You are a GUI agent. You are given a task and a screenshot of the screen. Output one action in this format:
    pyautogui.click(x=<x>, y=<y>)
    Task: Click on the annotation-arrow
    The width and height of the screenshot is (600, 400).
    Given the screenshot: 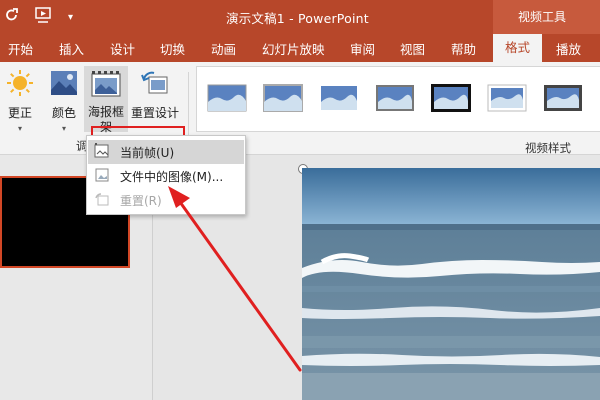 What is the action you would take?
    pyautogui.click(x=235, y=279)
    